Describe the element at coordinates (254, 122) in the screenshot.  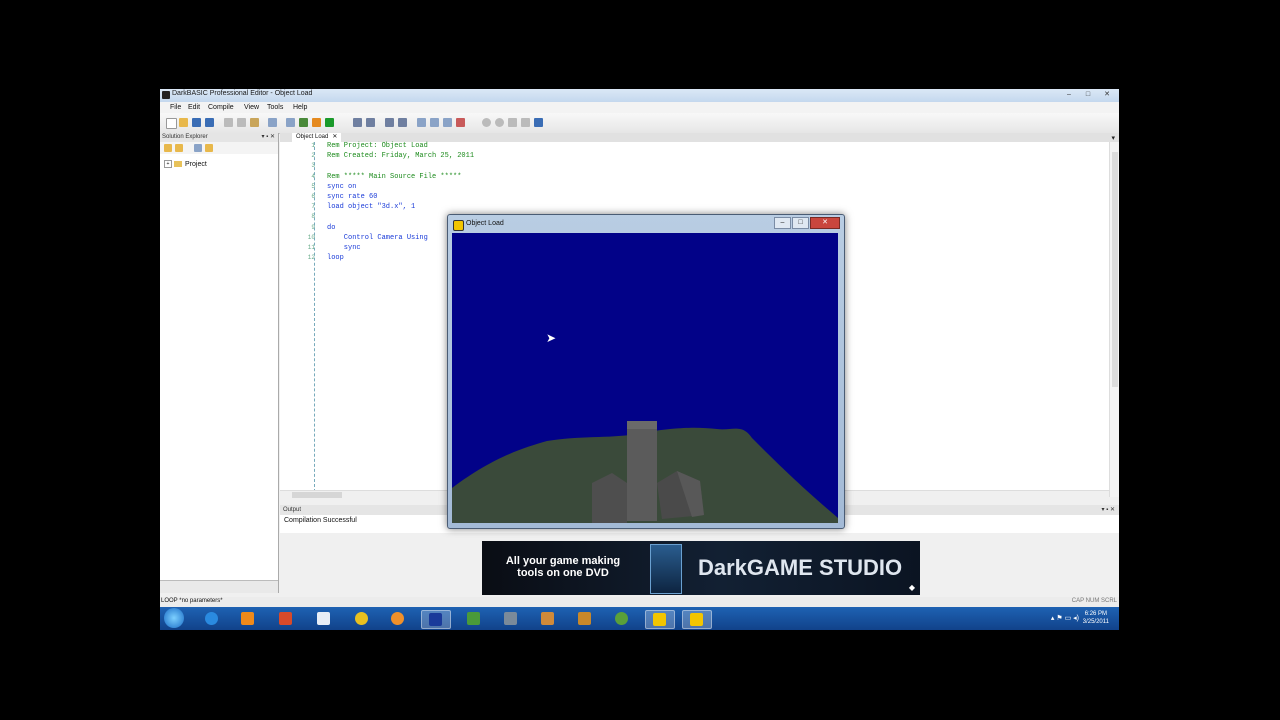
I see `paste-icon` at that location.